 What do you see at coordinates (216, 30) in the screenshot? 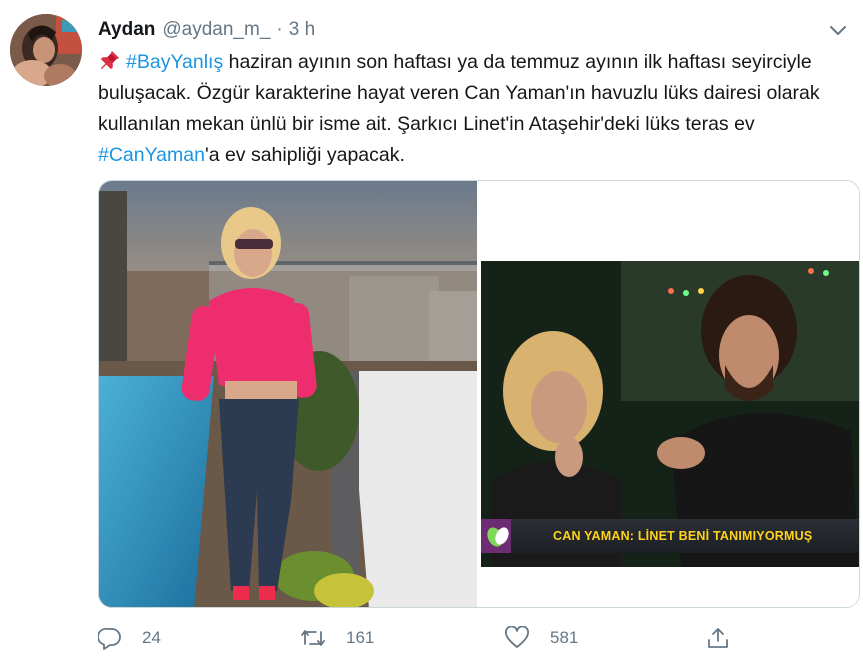
I see `author-handle: @aydan_m_` at bounding box center [216, 30].